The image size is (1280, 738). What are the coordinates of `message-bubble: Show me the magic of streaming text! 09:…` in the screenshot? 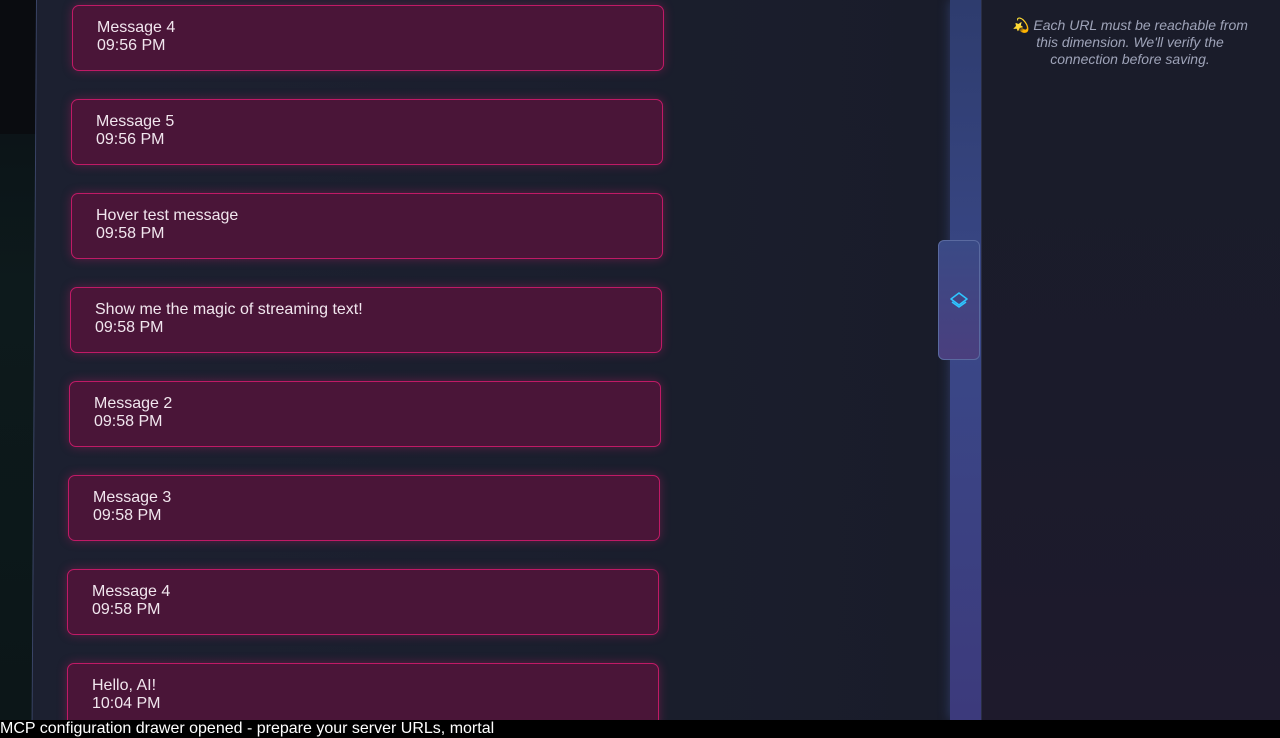 It's located at (366, 320).